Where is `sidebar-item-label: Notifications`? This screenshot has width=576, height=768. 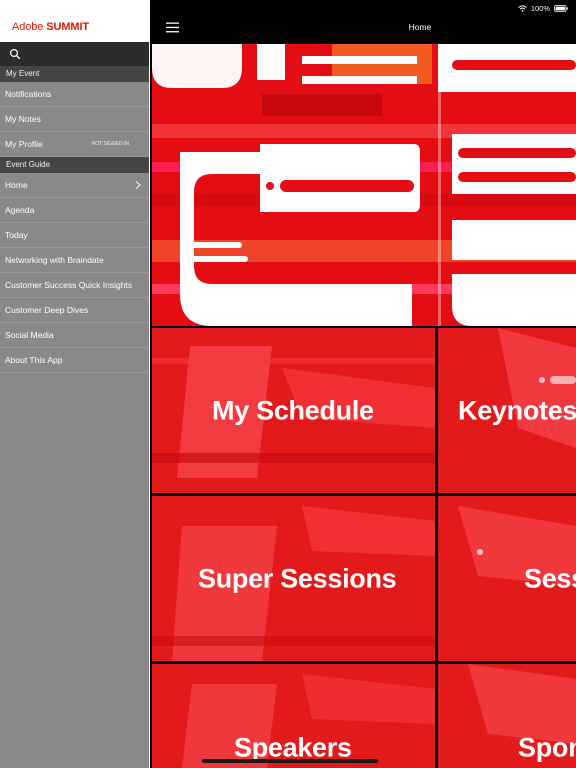 sidebar-item-label: Notifications is located at coordinates (28, 94).